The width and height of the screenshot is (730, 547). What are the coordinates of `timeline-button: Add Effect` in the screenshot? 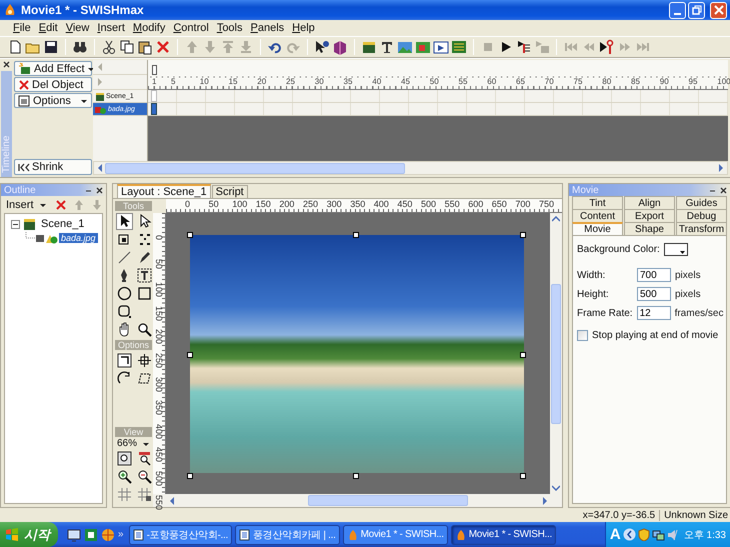 It's located at (53, 68).